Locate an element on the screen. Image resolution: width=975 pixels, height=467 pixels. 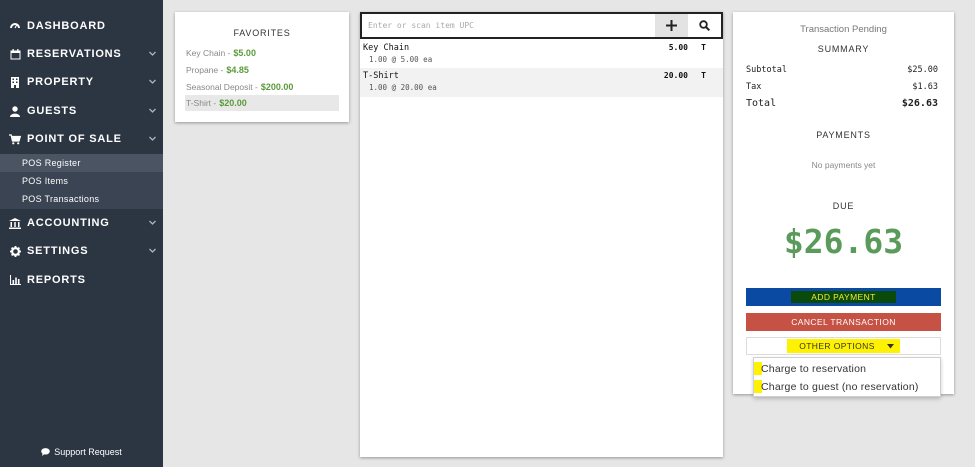
cart-line-item: T-Shirt 1.00 @ 20.00 ea 20.00 T is located at coordinates (541, 82).